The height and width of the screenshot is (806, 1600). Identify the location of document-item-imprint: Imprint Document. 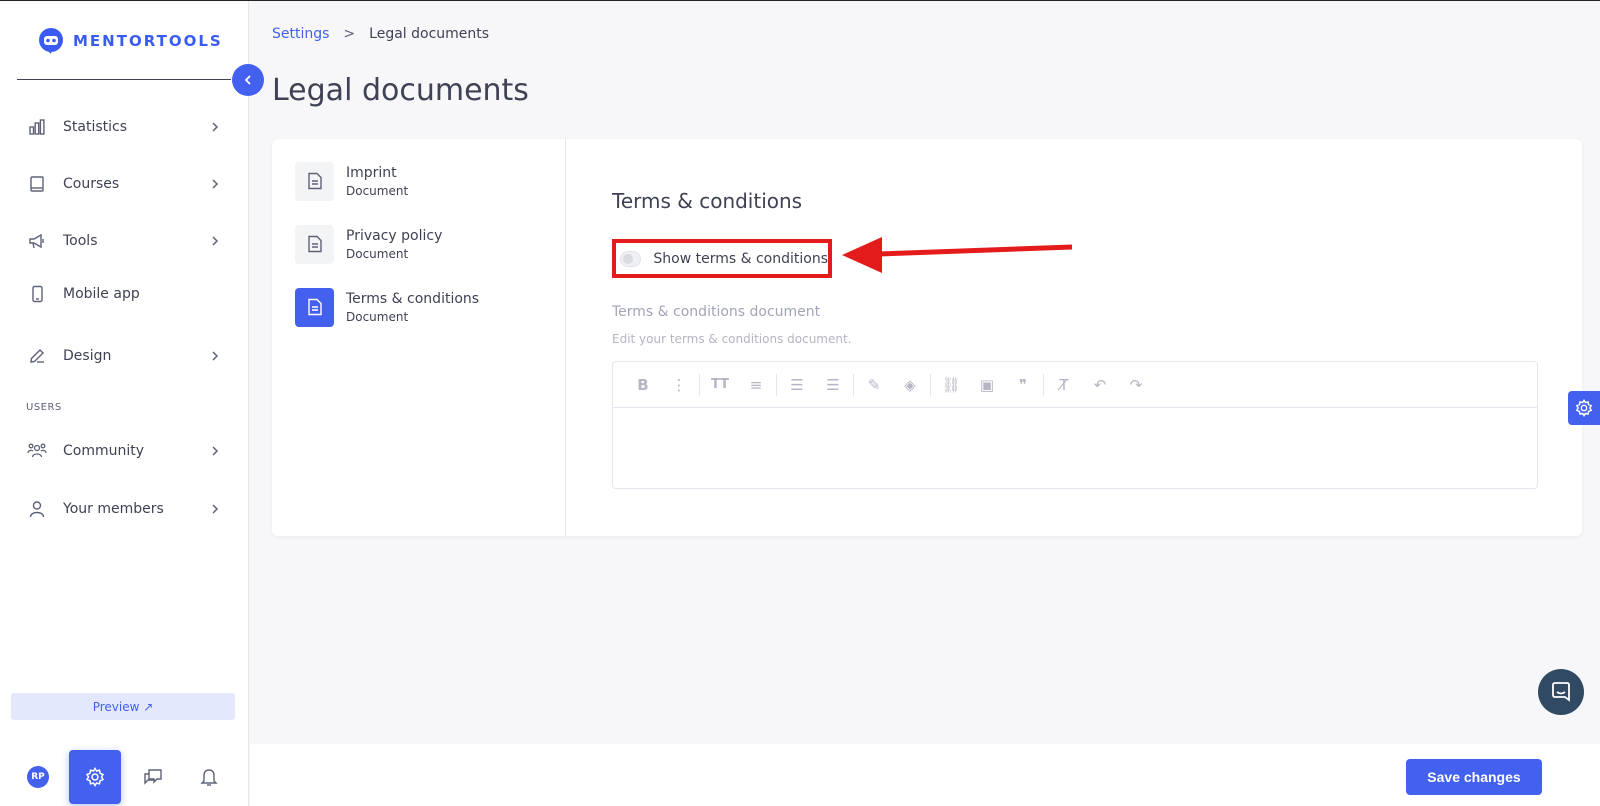
(425, 181).